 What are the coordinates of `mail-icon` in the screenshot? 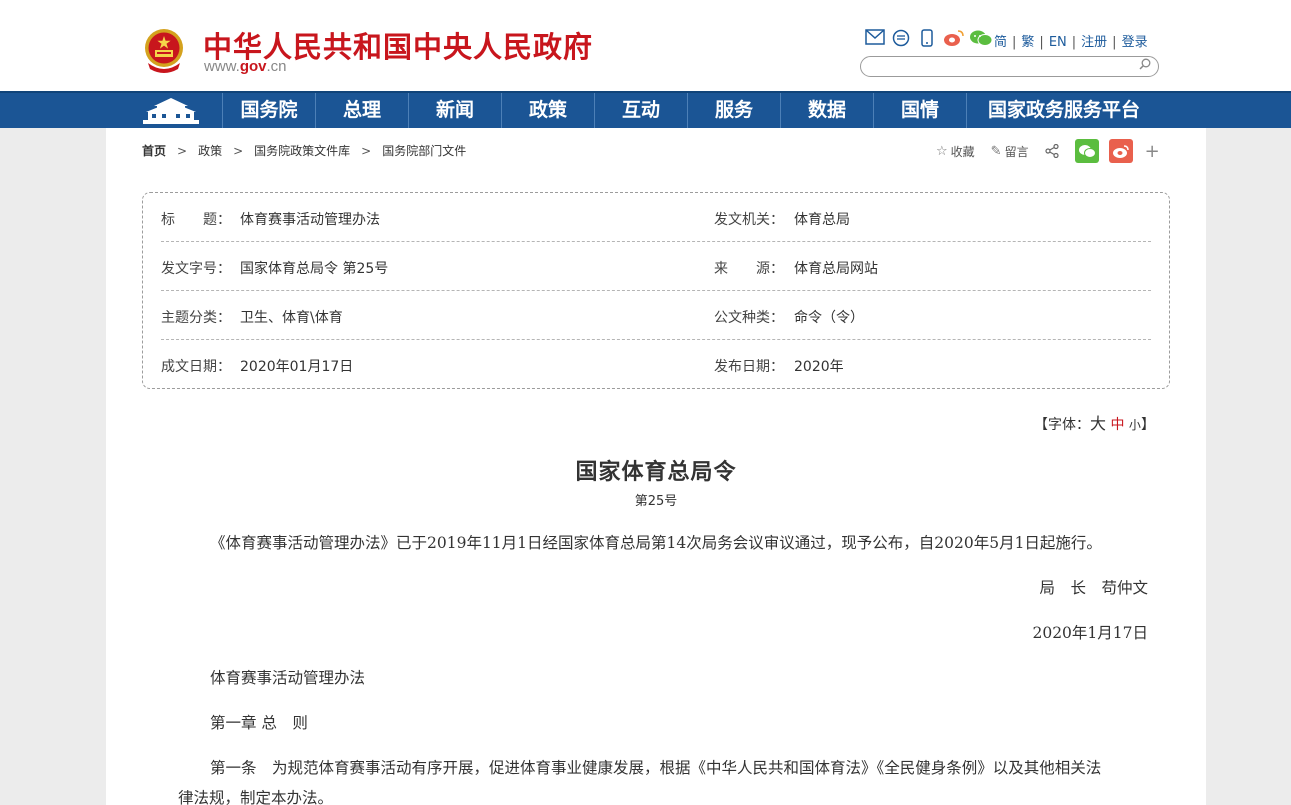 It's located at (875, 38).